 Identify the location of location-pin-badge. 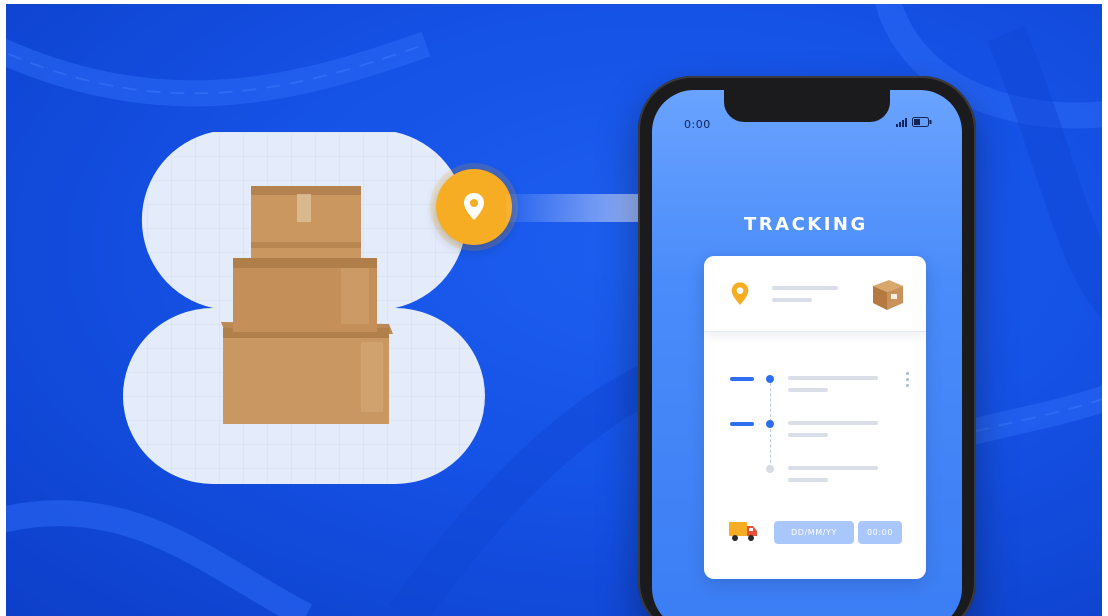
(474, 207).